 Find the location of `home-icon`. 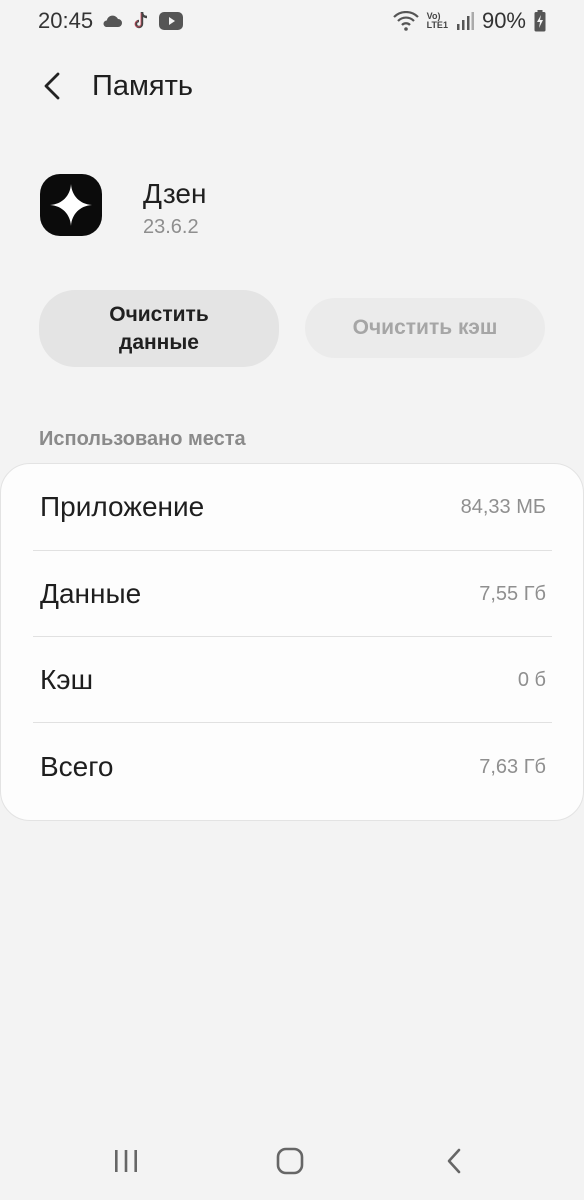

home-icon is located at coordinates (290, 1161).